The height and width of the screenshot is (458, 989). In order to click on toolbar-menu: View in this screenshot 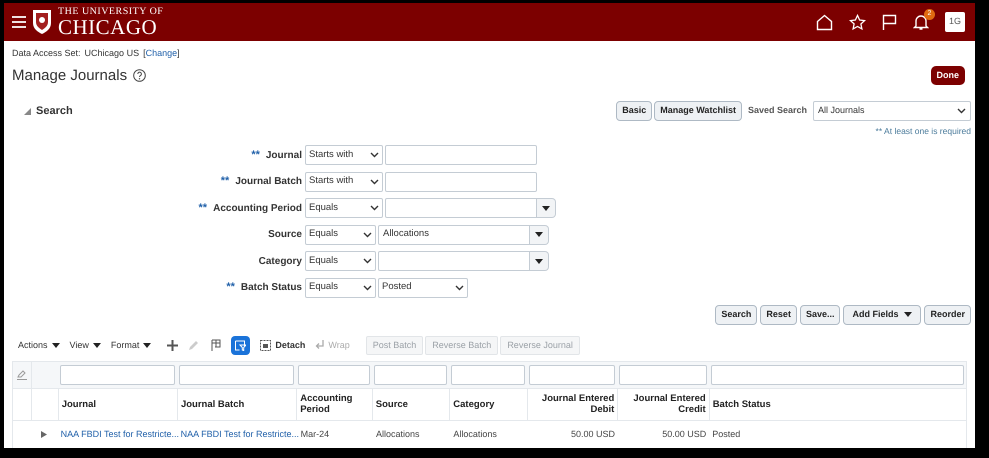, I will do `click(85, 345)`.